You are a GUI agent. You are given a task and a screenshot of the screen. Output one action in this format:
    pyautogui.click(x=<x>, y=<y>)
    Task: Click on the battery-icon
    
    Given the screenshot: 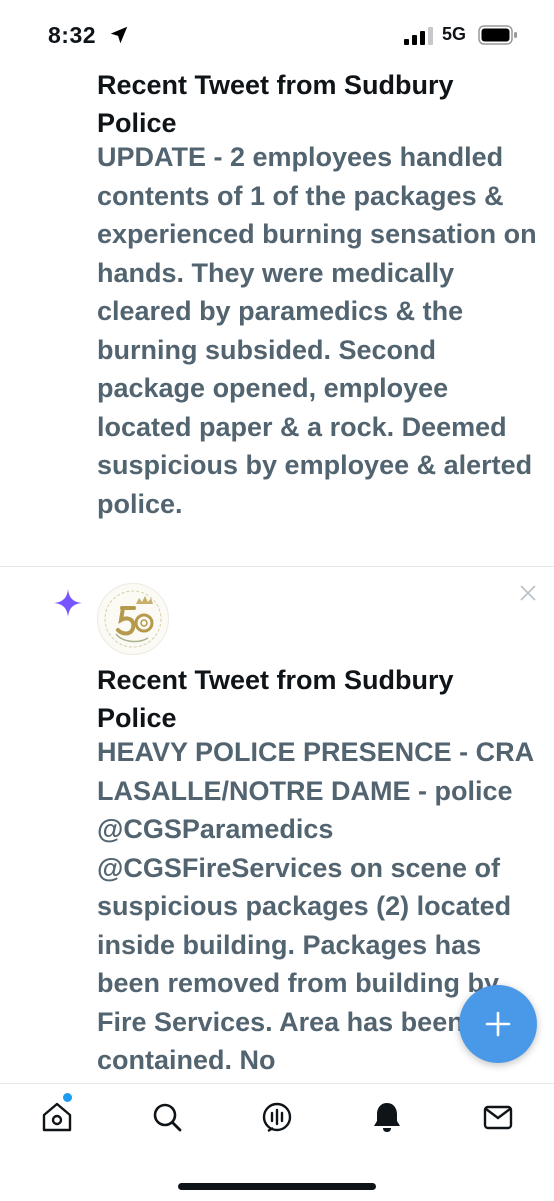 What is the action you would take?
    pyautogui.click(x=497, y=35)
    